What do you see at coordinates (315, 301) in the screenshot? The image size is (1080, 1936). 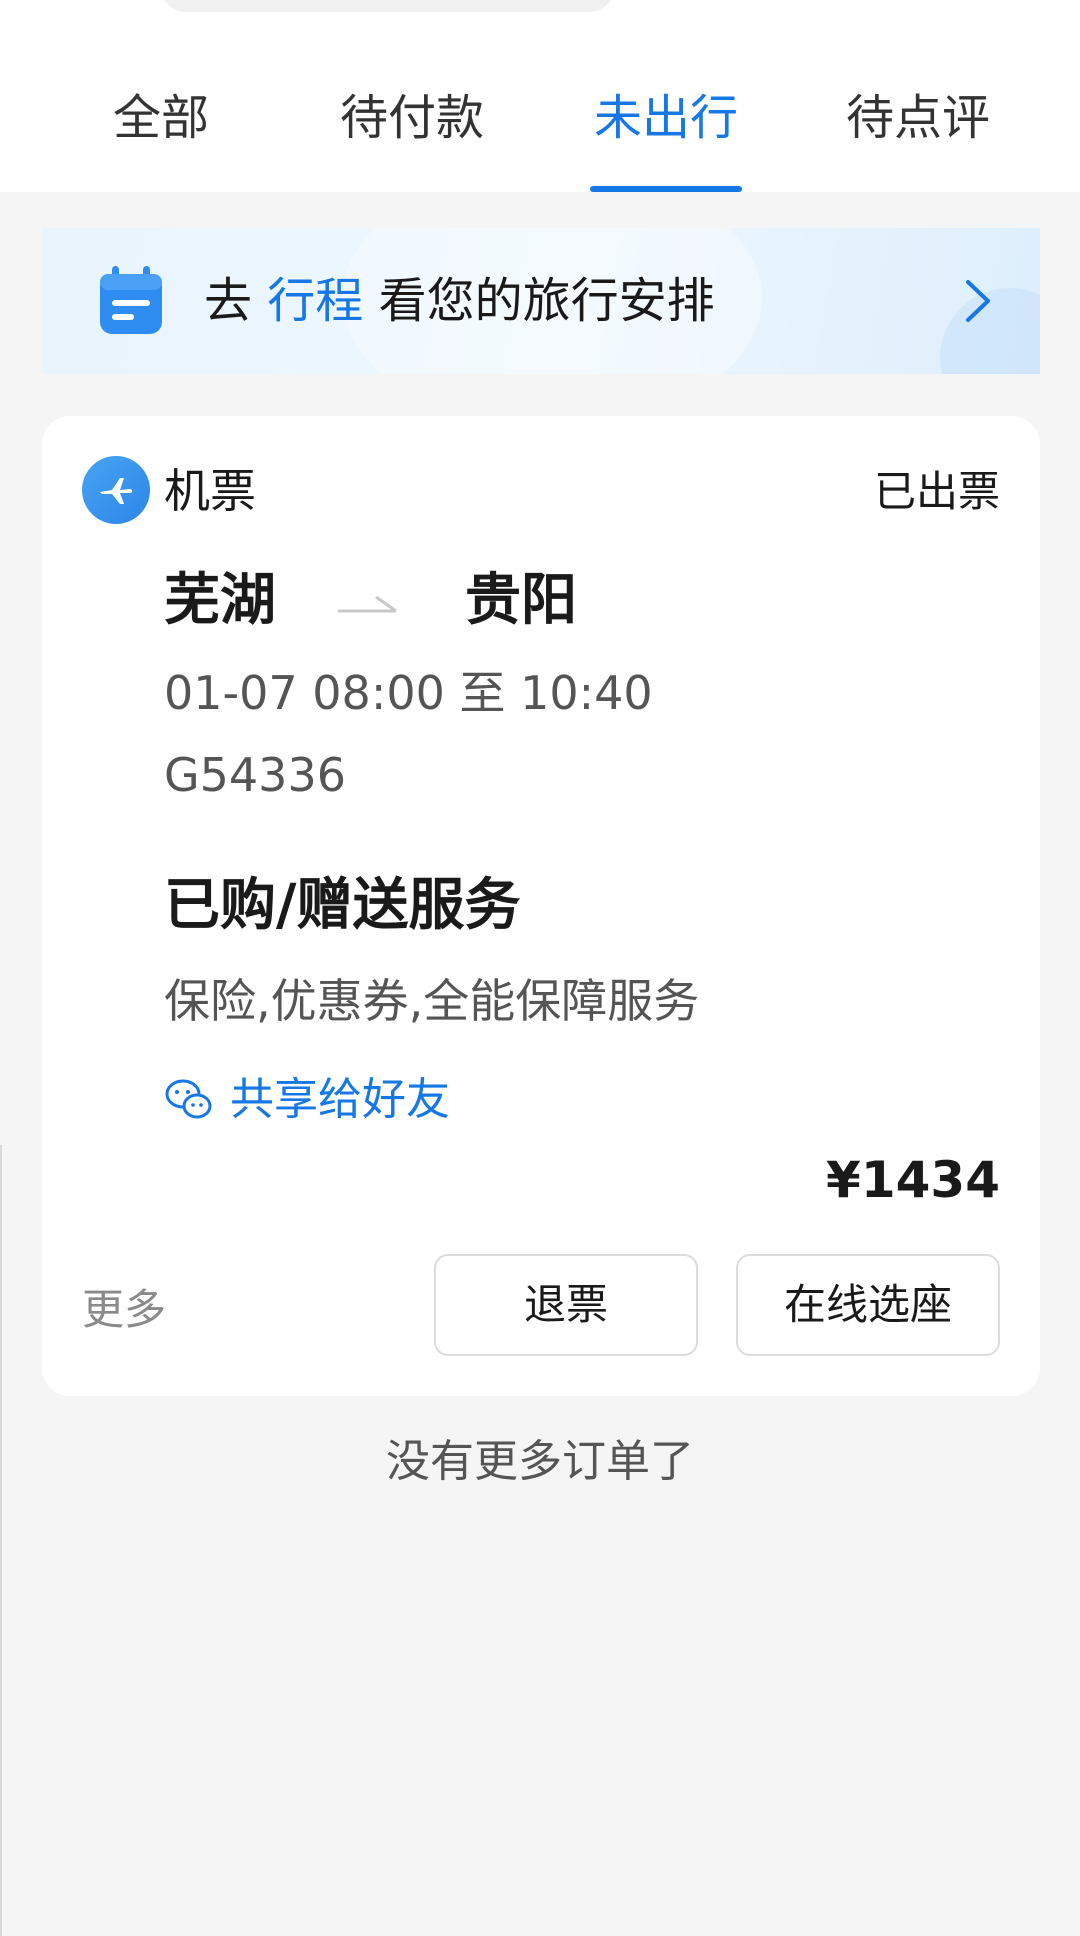 I see `banner-itinerary-link: 行程` at bounding box center [315, 301].